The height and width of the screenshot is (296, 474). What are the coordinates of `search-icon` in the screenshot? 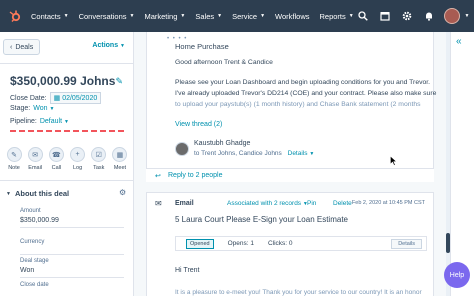 It's located at (363, 16).